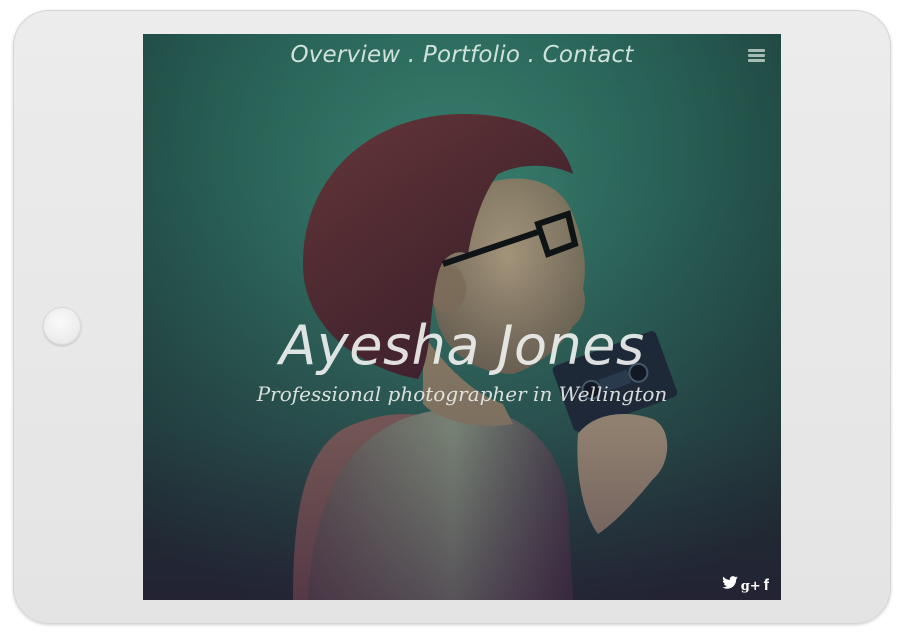  What do you see at coordinates (756, 56) in the screenshot?
I see `hamburger-menu-icon` at bounding box center [756, 56].